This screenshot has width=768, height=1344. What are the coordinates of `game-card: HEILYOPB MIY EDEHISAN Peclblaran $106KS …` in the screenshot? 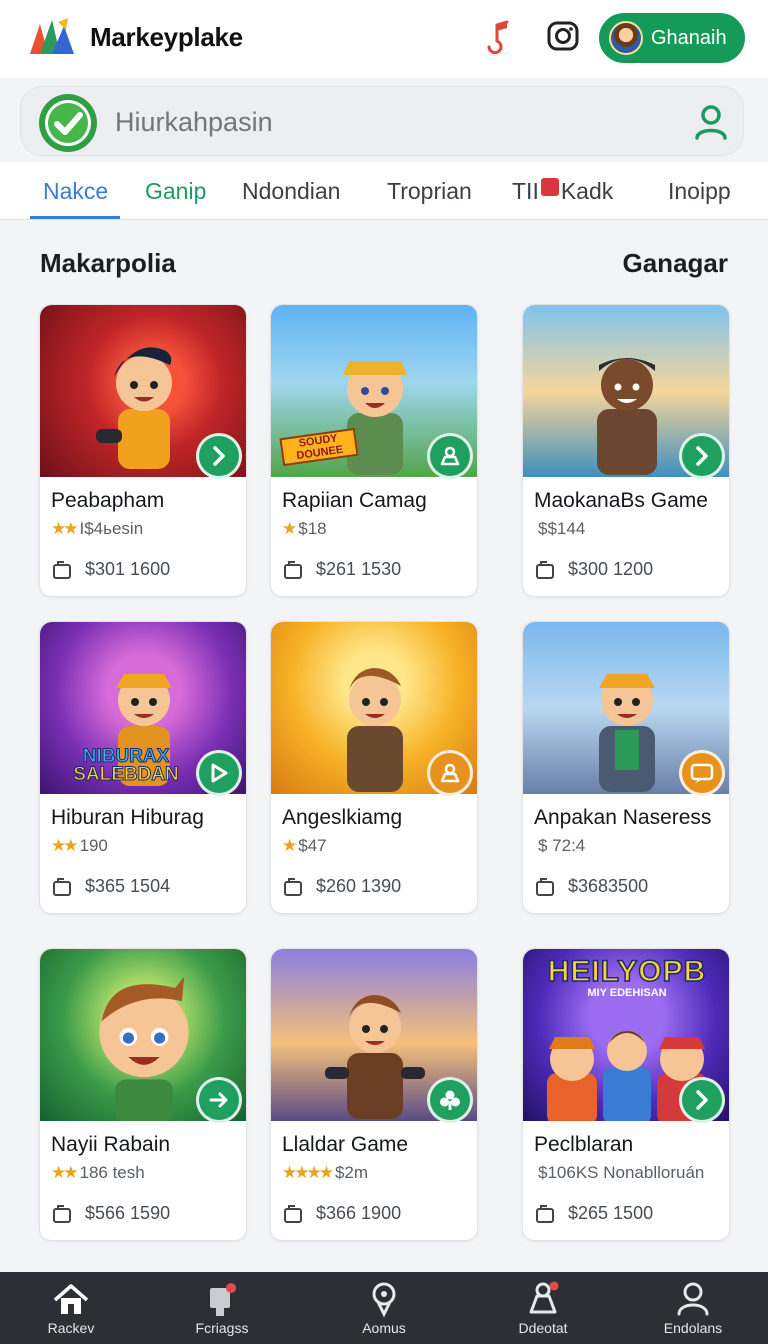 It's located at (626, 1094).